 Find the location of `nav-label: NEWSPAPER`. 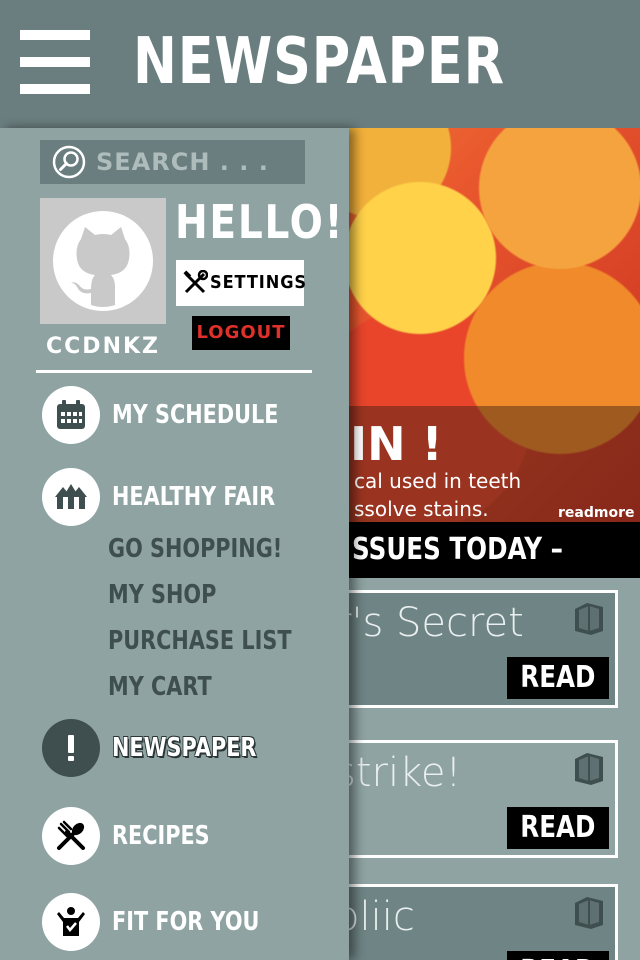

nav-label: NEWSPAPER is located at coordinates (184, 748).